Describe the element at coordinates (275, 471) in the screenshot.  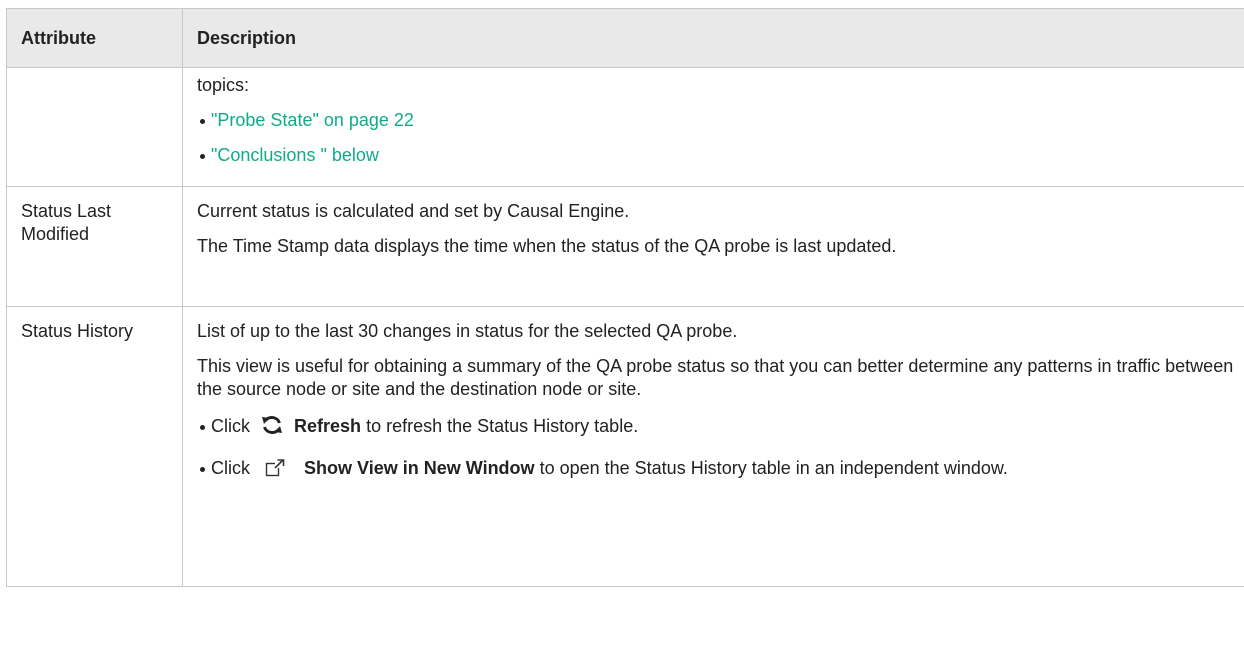
I see `external-window-icon` at that location.